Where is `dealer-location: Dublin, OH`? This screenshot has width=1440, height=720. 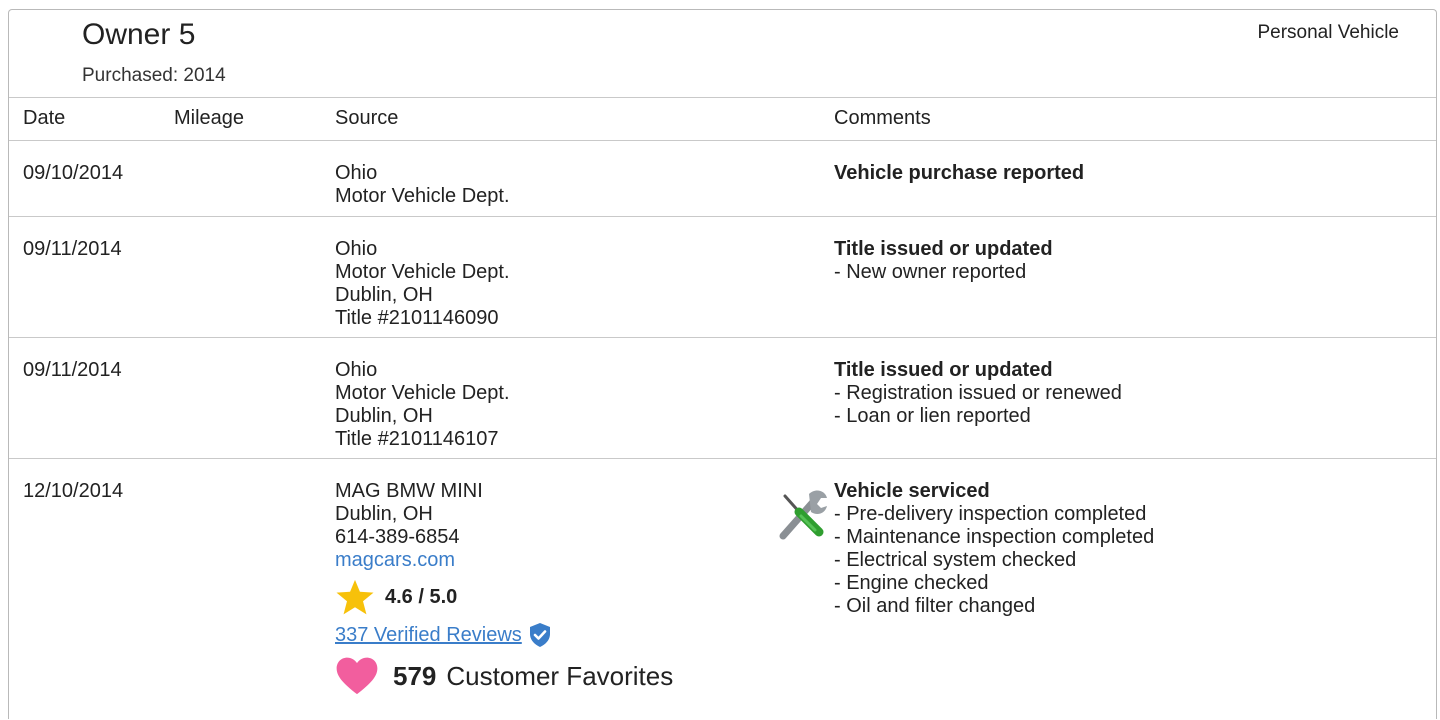
dealer-location: Dublin, OH is located at coordinates (384, 514).